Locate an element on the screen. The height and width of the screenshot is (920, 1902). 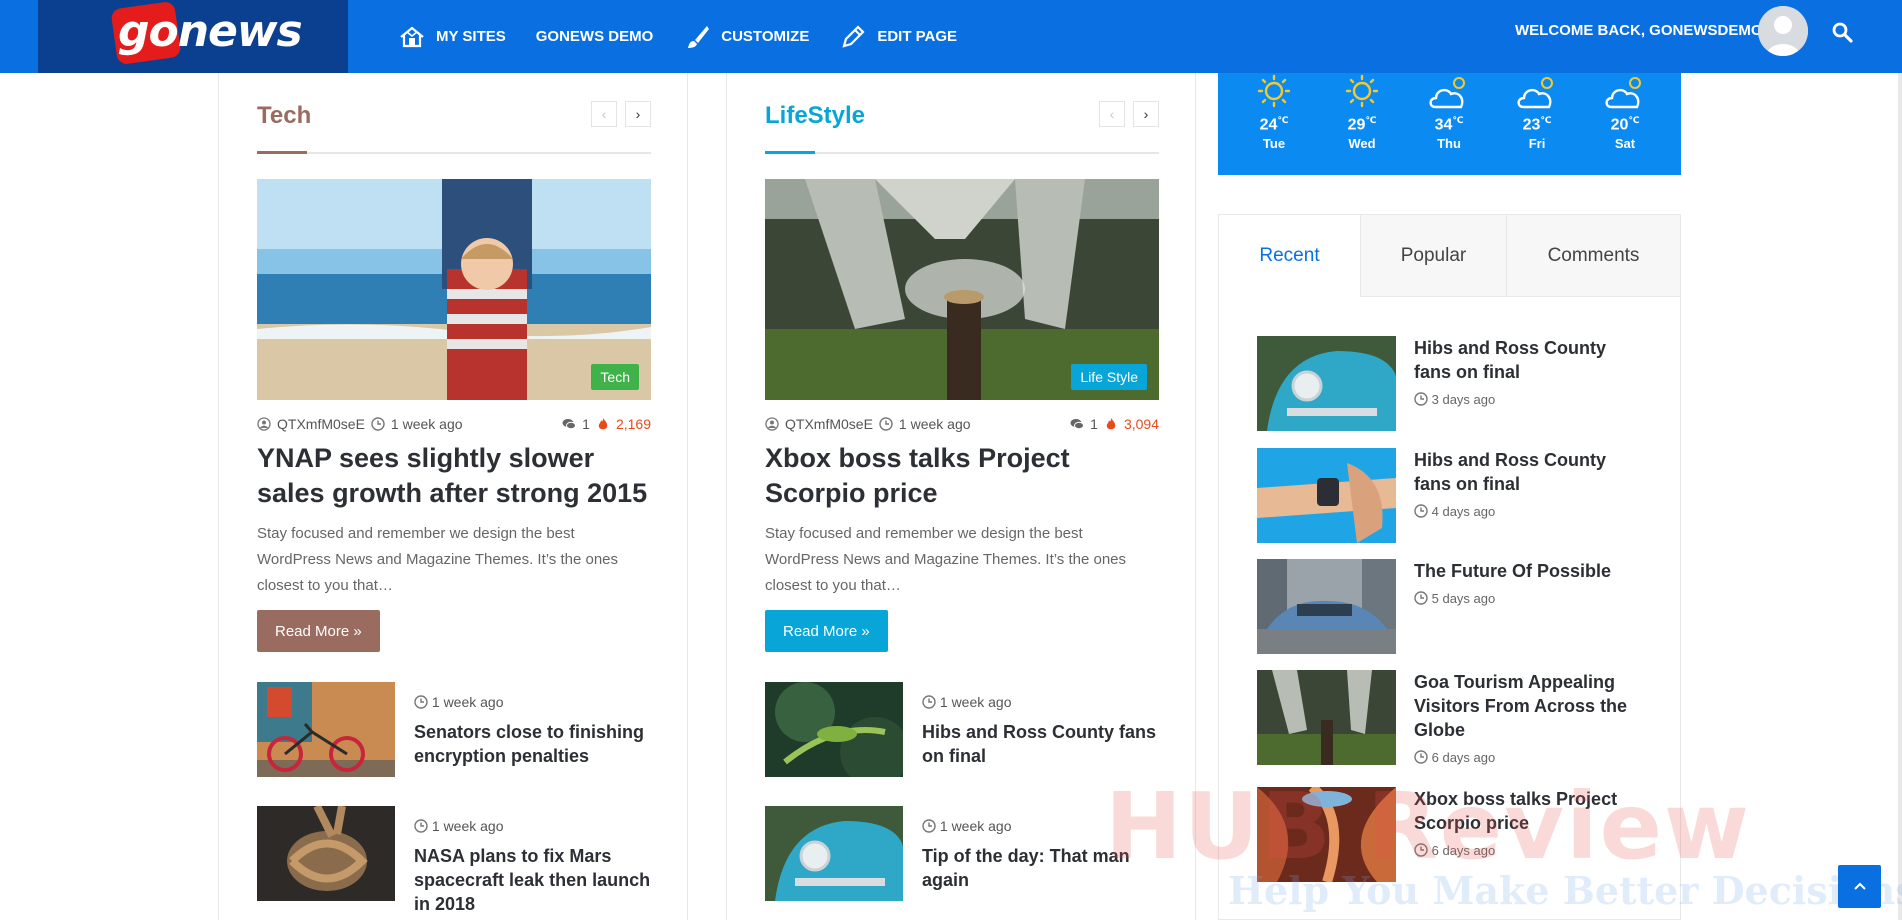
search-icon is located at coordinates (1842, 32).